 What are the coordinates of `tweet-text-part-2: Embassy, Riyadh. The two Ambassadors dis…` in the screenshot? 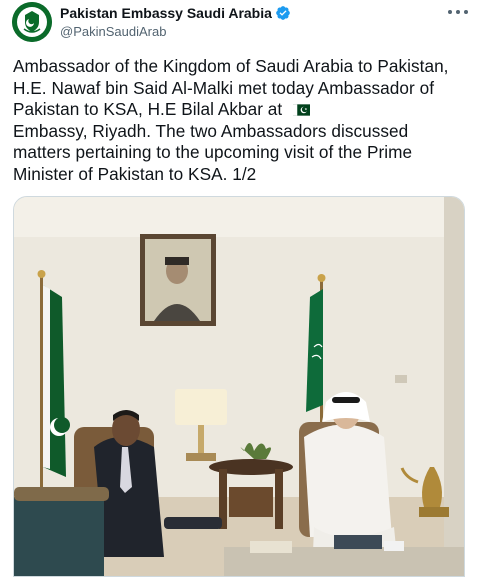 It's located at (213, 152).